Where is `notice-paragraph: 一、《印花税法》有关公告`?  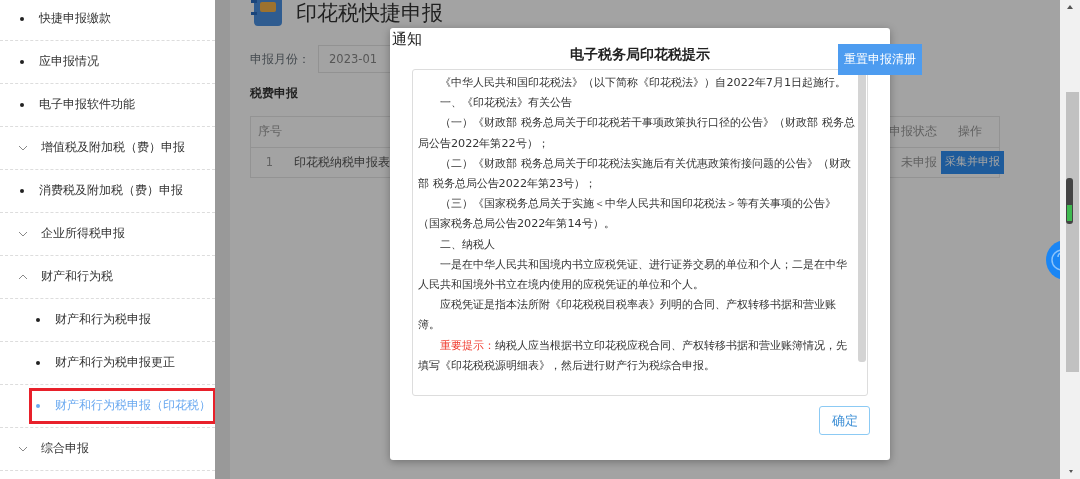
notice-paragraph: 一、《印花税法》有关公告 is located at coordinates (506, 103).